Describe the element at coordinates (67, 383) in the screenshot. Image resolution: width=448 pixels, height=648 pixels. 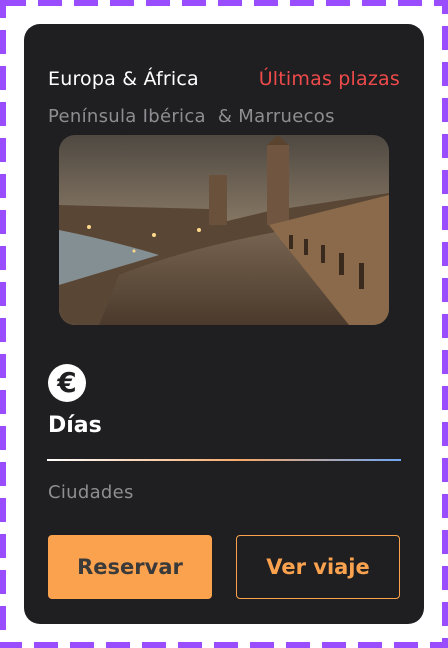
I see `euro-icon: €` at that location.